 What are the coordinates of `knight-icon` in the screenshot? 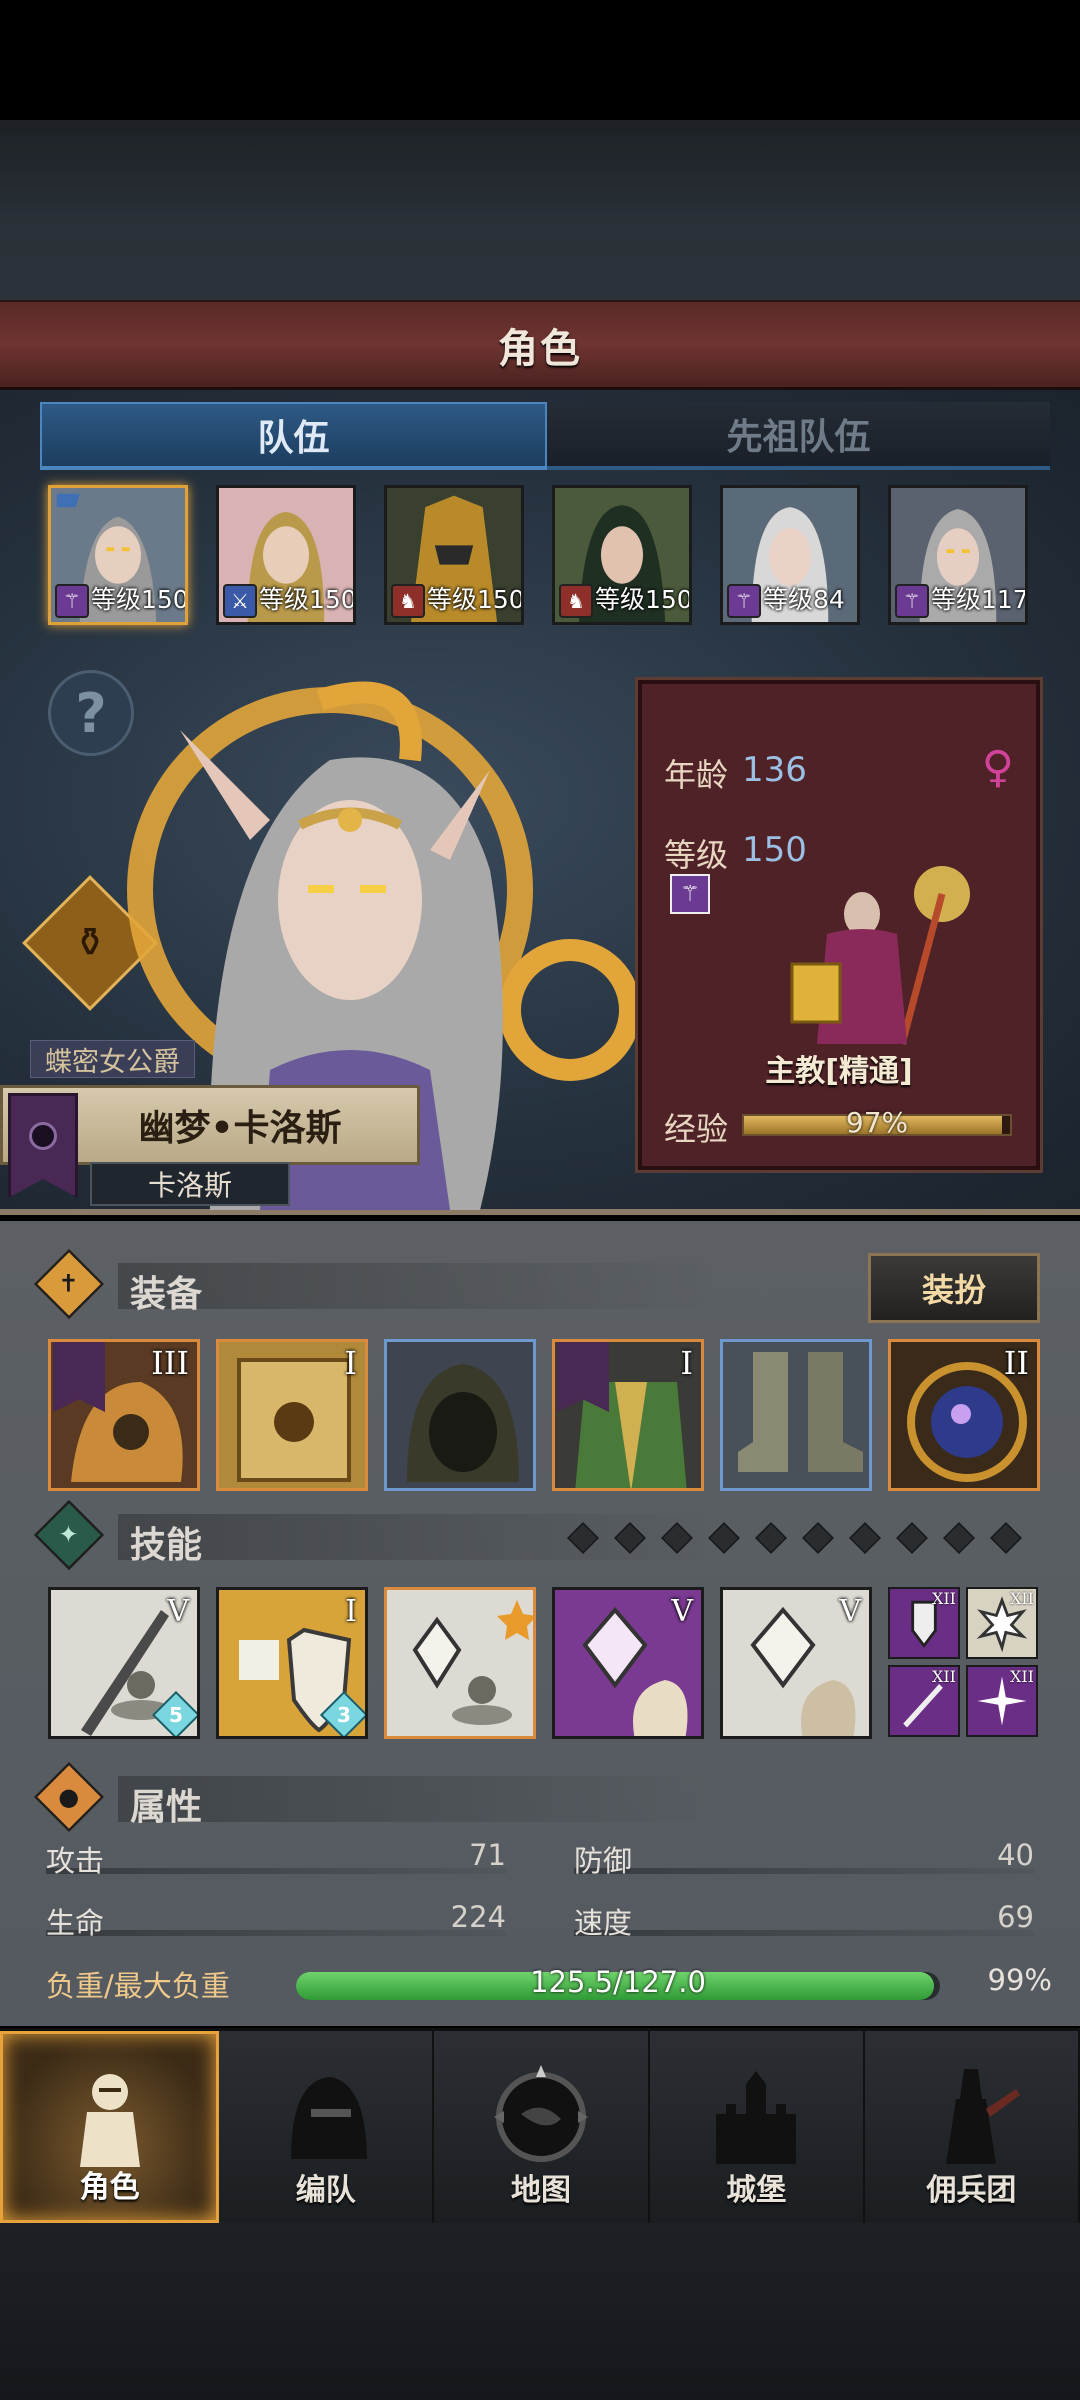 It's located at (109, 2120).